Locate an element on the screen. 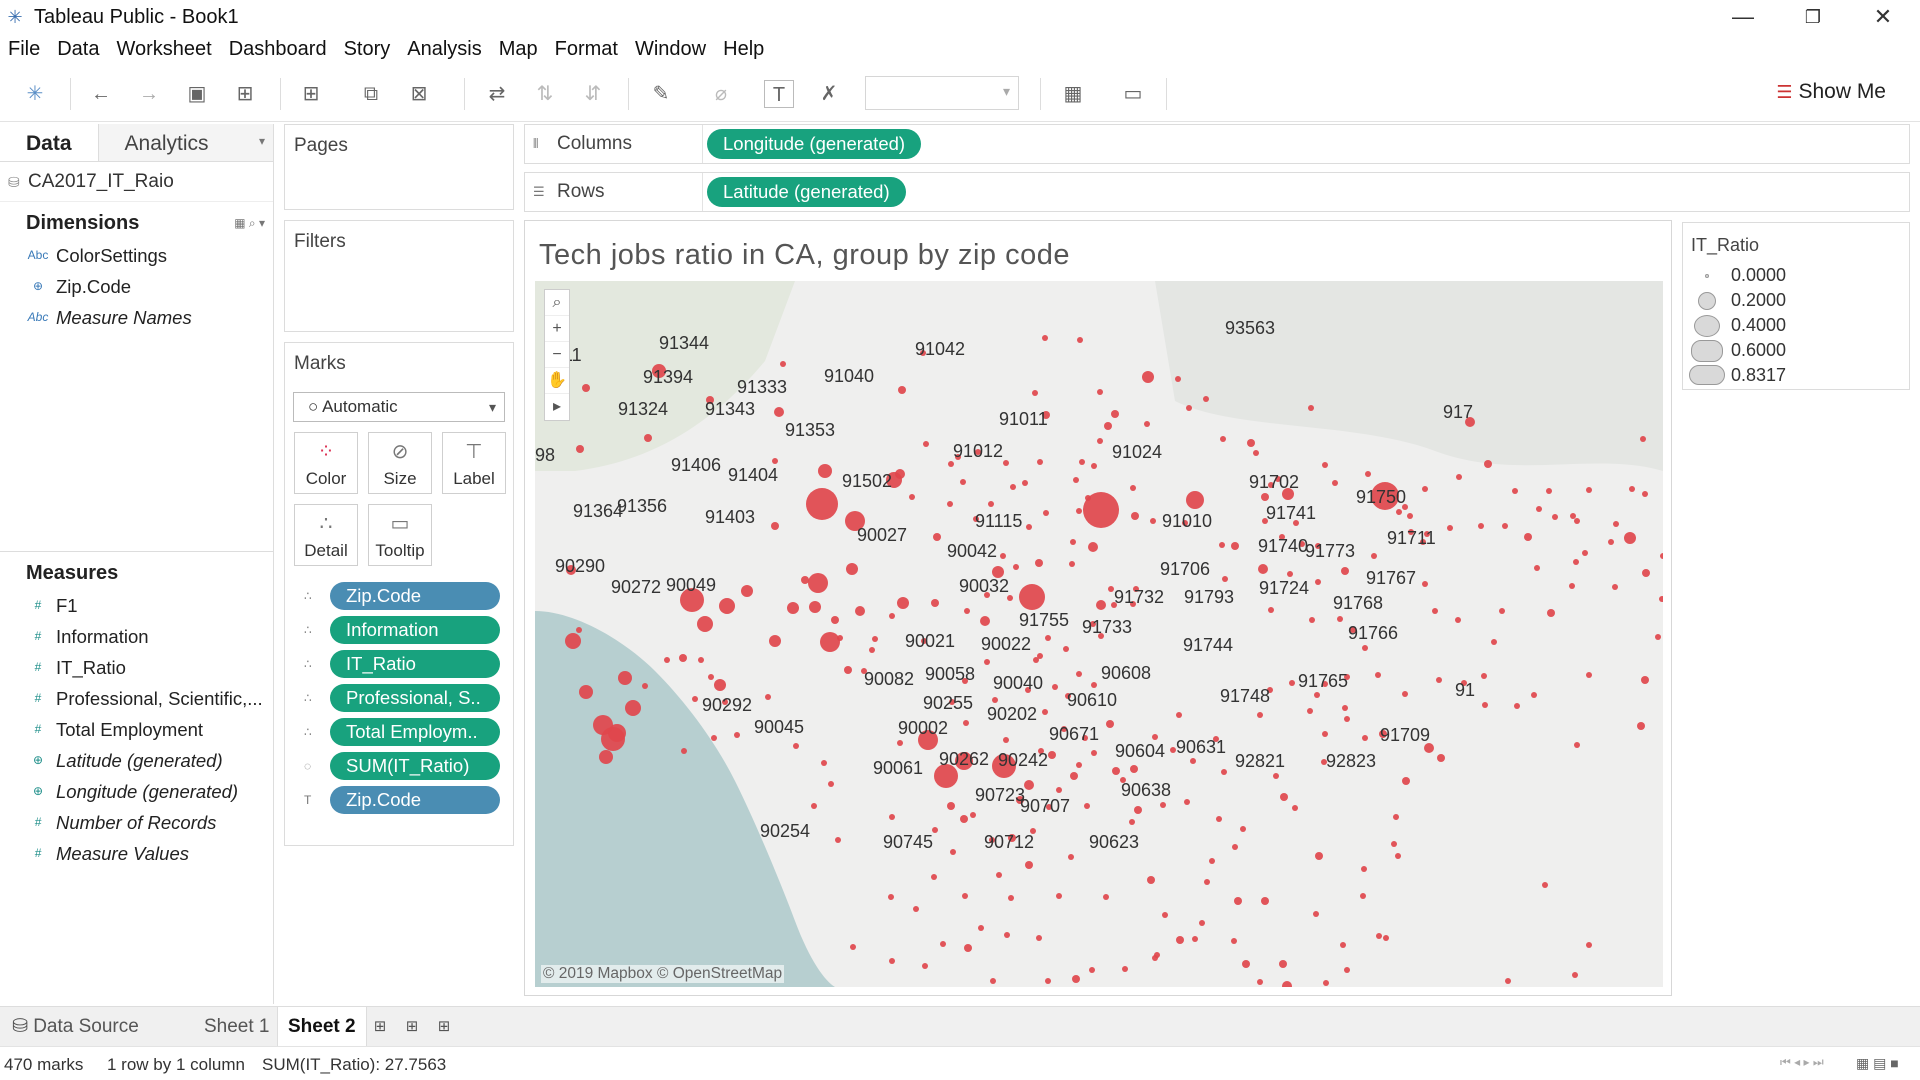 Image resolution: width=1920 pixels, height=1080 pixels. color-button: ⁘ Color is located at coordinates (326, 463).